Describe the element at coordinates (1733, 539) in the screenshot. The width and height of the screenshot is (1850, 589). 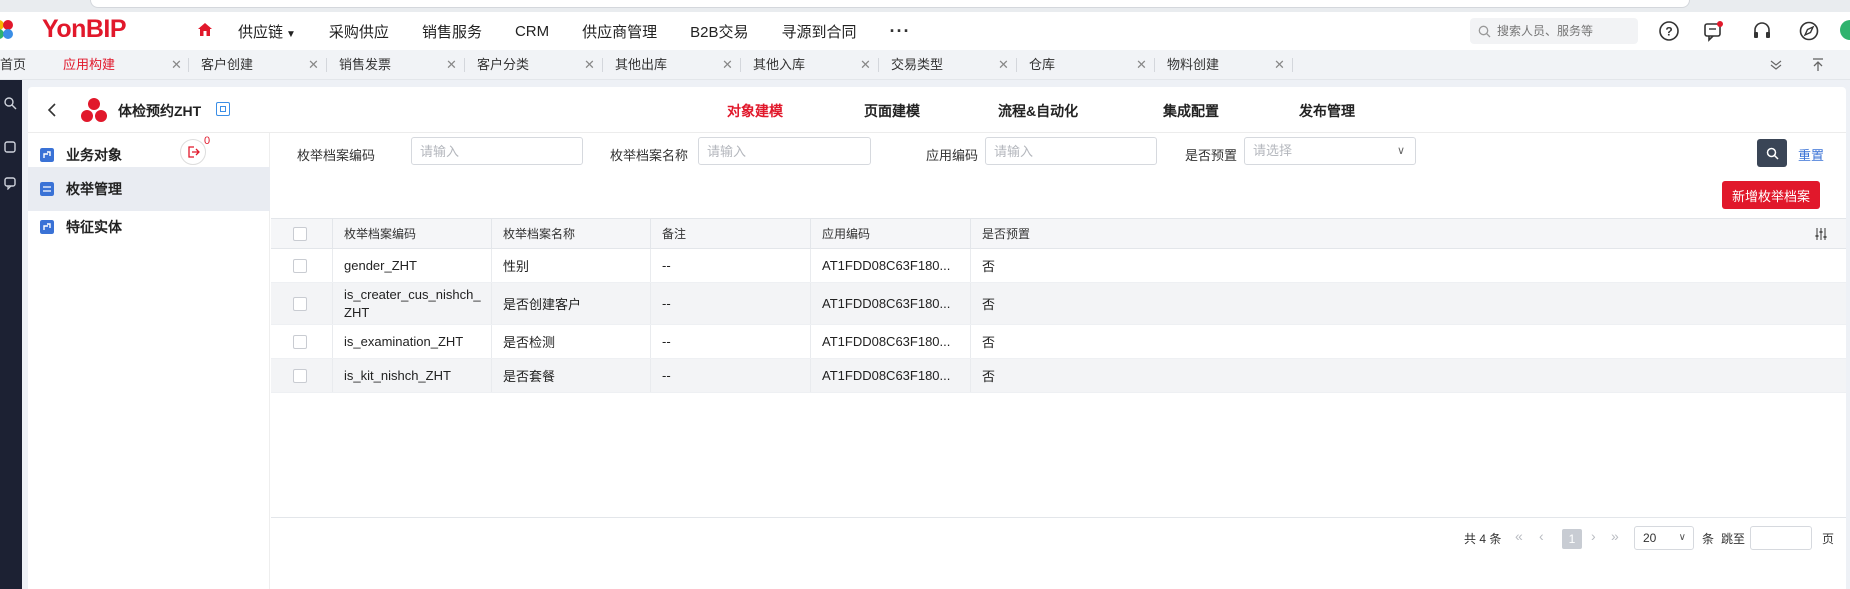
I see `jump-label: 跳至` at that location.